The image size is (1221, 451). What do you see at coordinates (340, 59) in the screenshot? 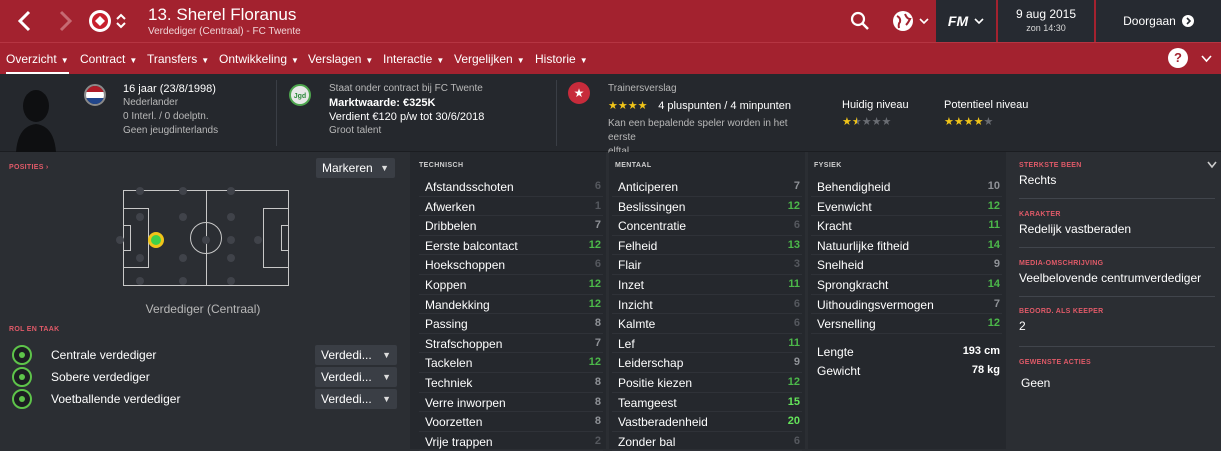
I see `tab-verslagen: Verslagen ▼` at bounding box center [340, 59].